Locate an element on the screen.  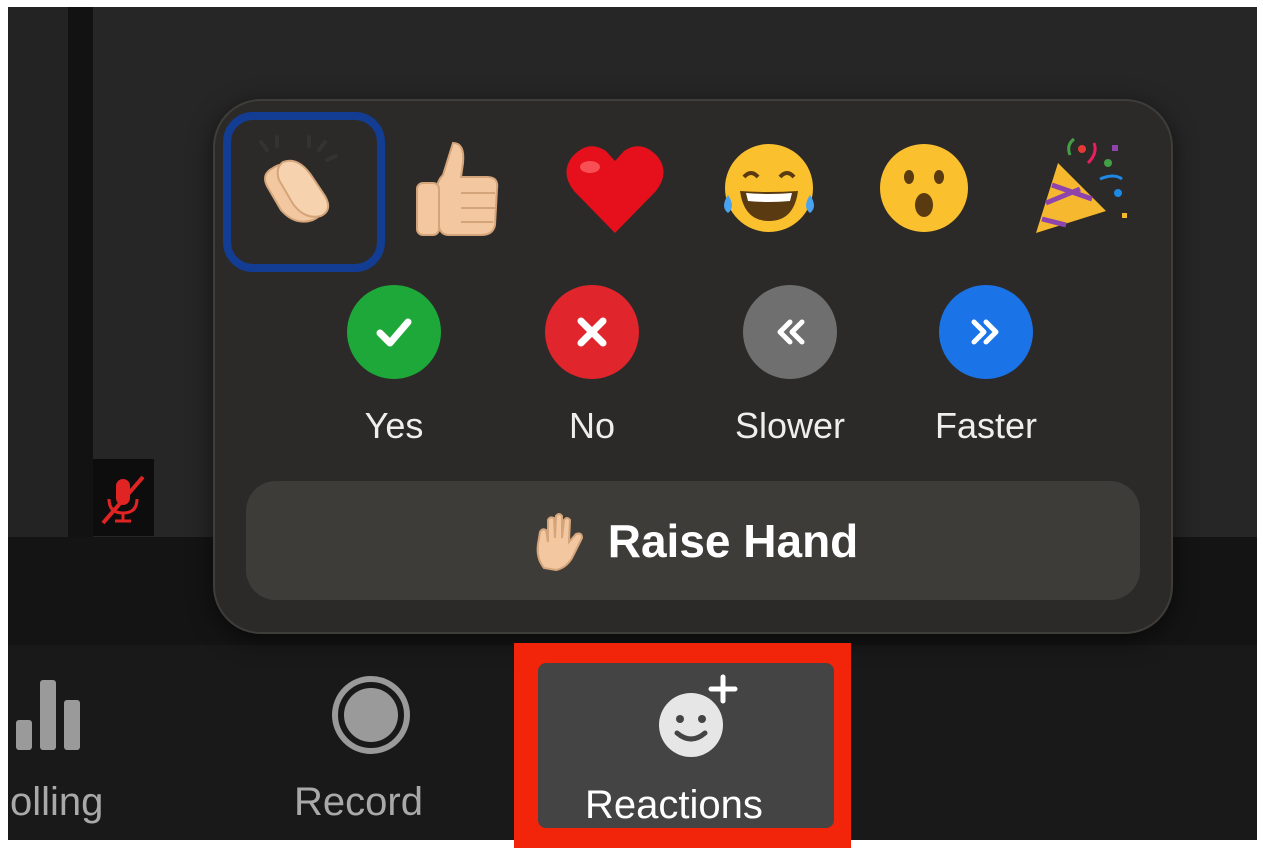
check-icon is located at coordinates (394, 332).